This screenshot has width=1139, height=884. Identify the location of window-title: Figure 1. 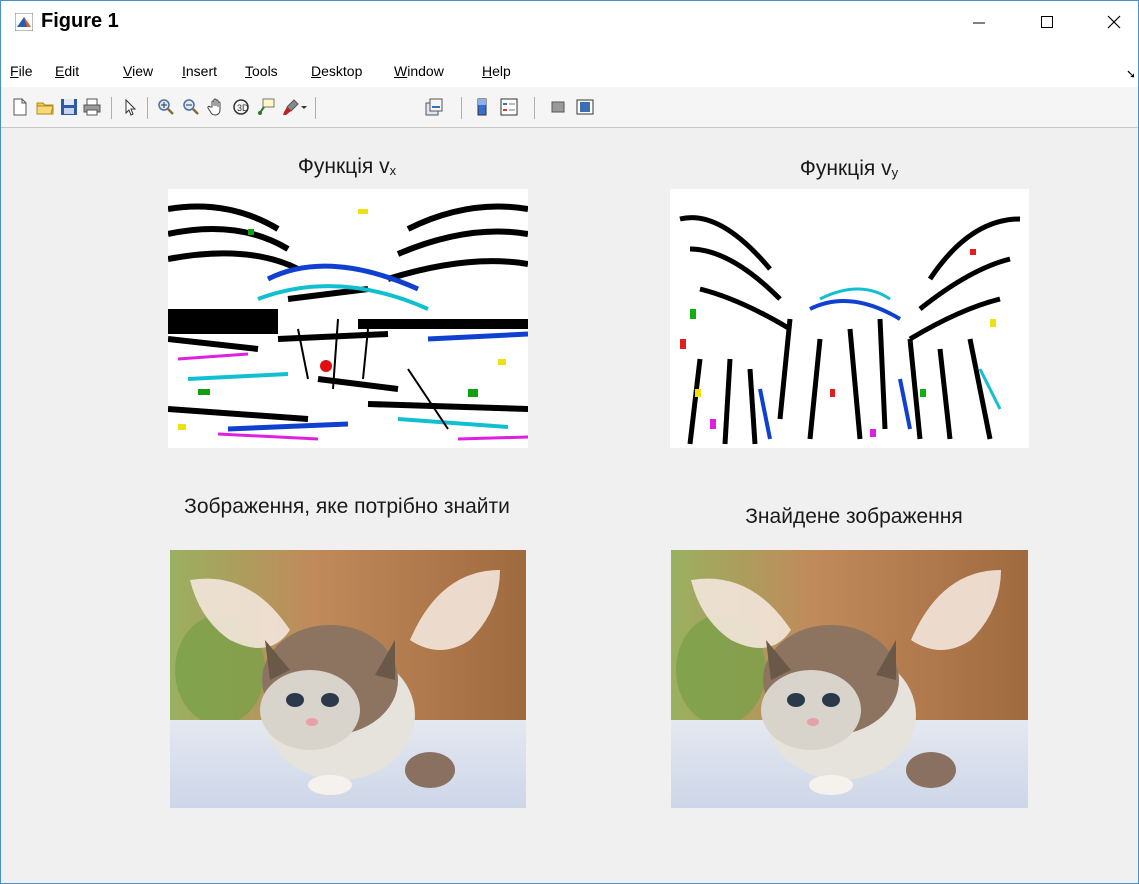
(80, 21).